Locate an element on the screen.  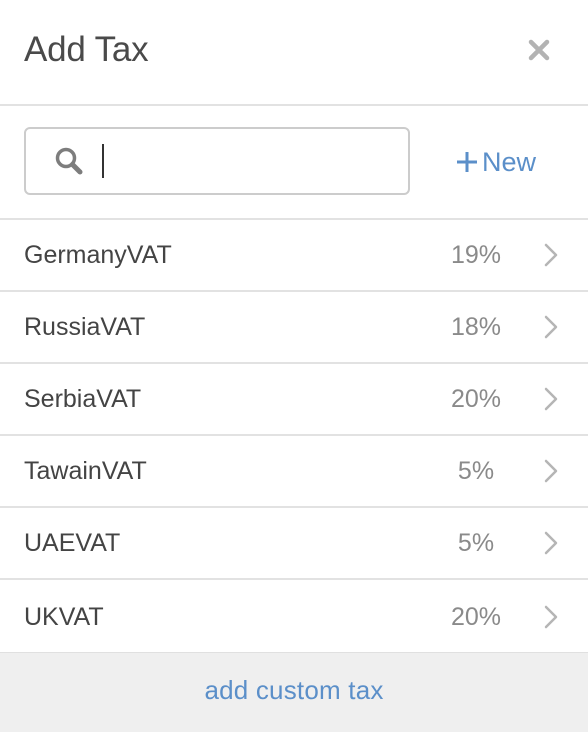
panel-footer: add custom tax is located at coordinates (294, 692).